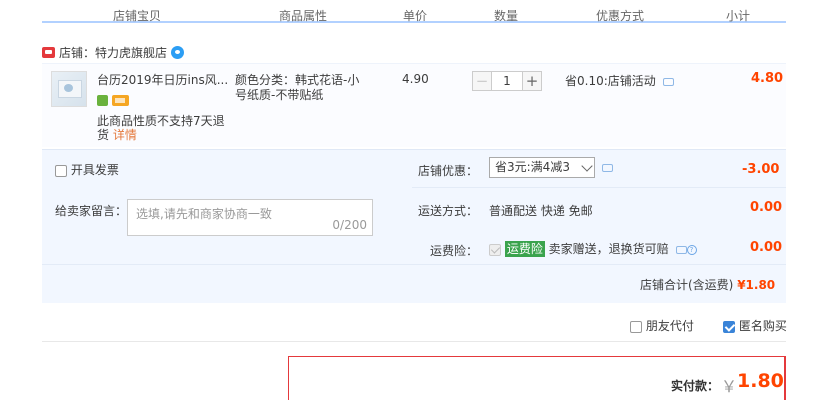  Describe the element at coordinates (756, 285) in the screenshot. I see `shop-total-value: ¥1.80` at that location.